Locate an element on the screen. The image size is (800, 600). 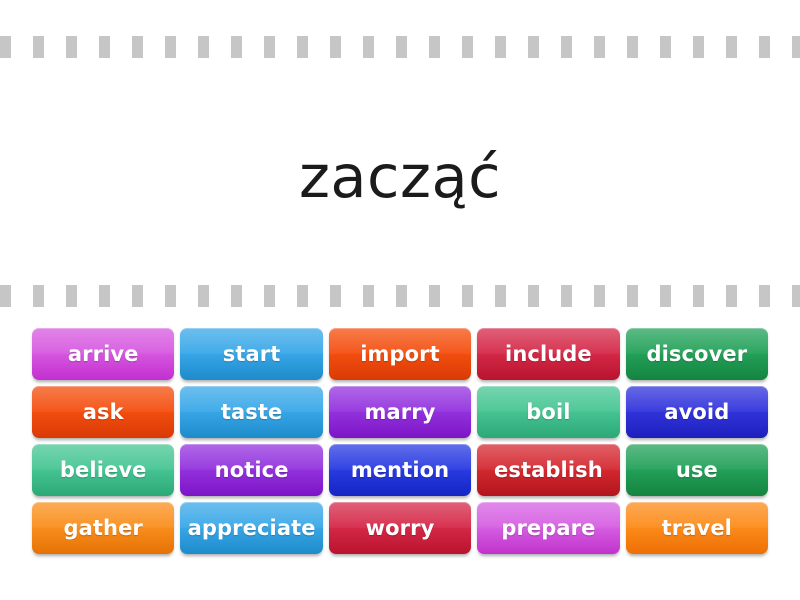
answer-tile-label: boil is located at coordinates (548, 412).